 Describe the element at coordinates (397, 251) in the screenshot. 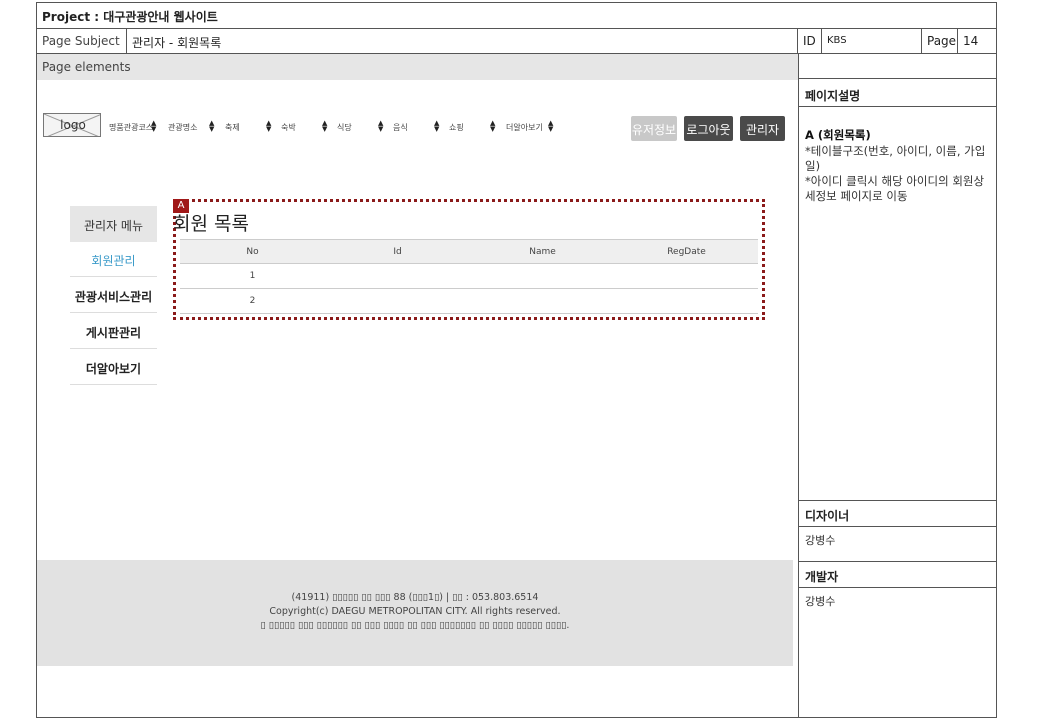

I see `column-header-id: Id` at that location.